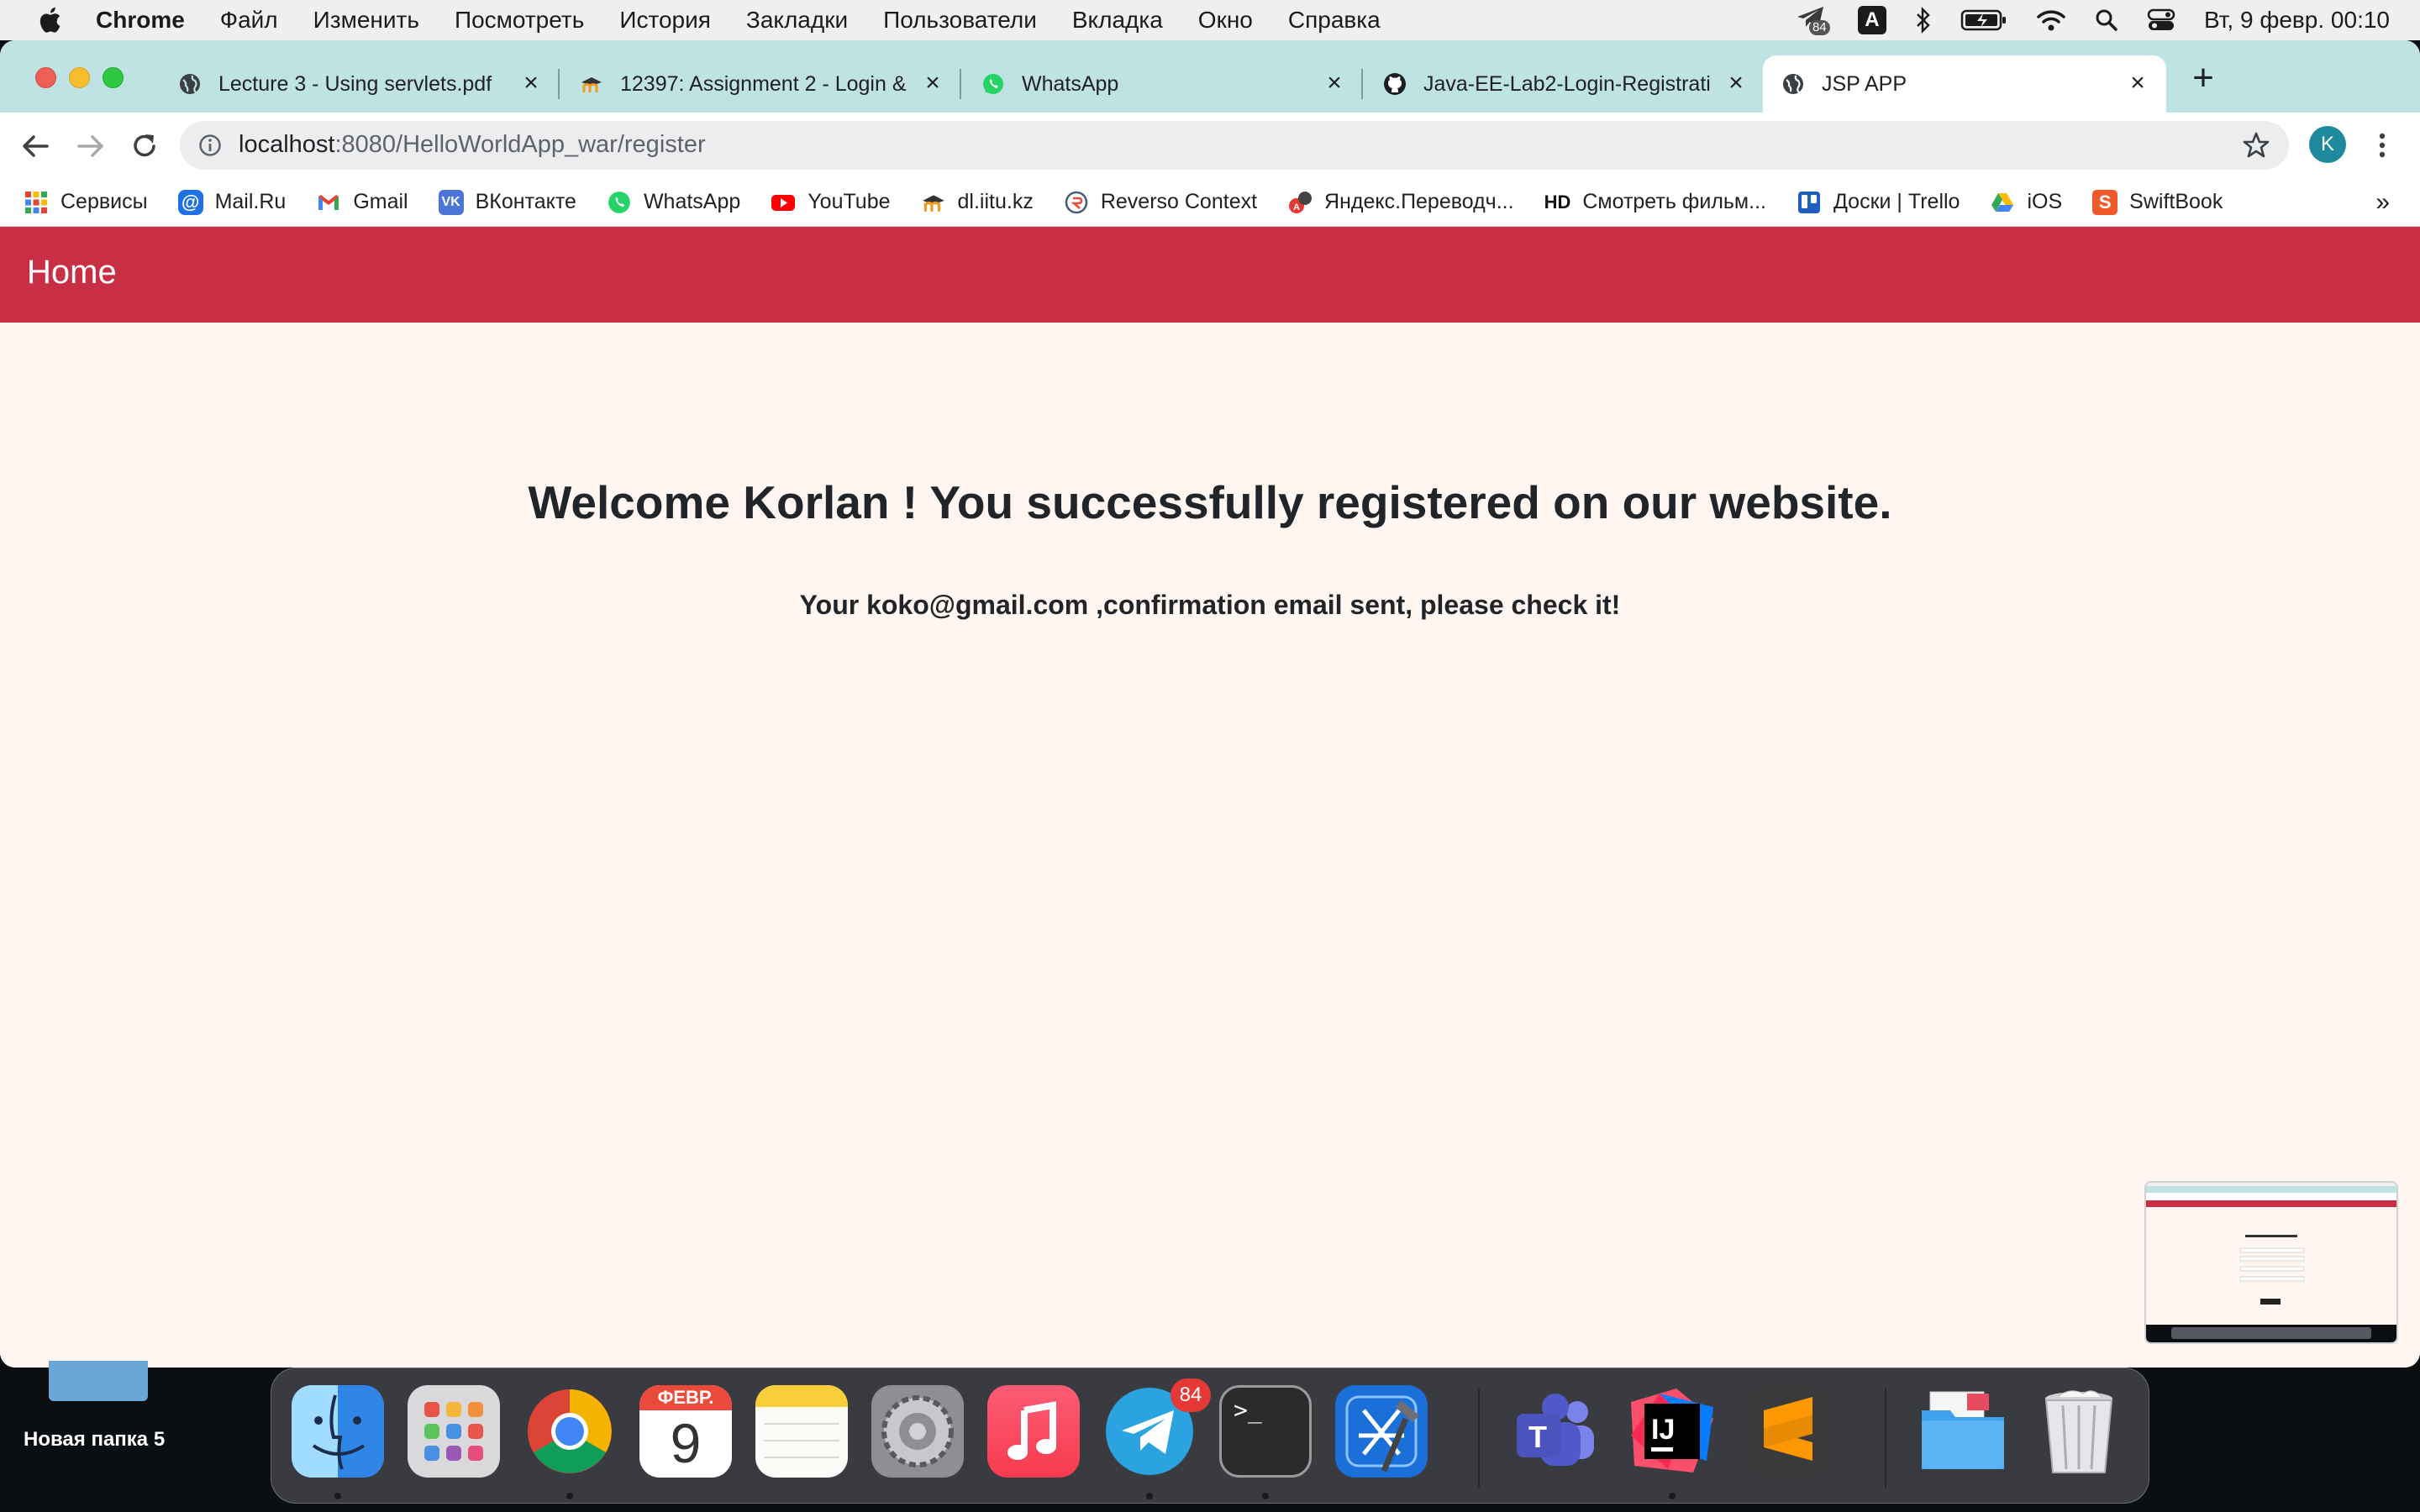 Image resolution: width=2420 pixels, height=1512 pixels. I want to click on telegram-unread-badge: 84, so click(1191, 1395).